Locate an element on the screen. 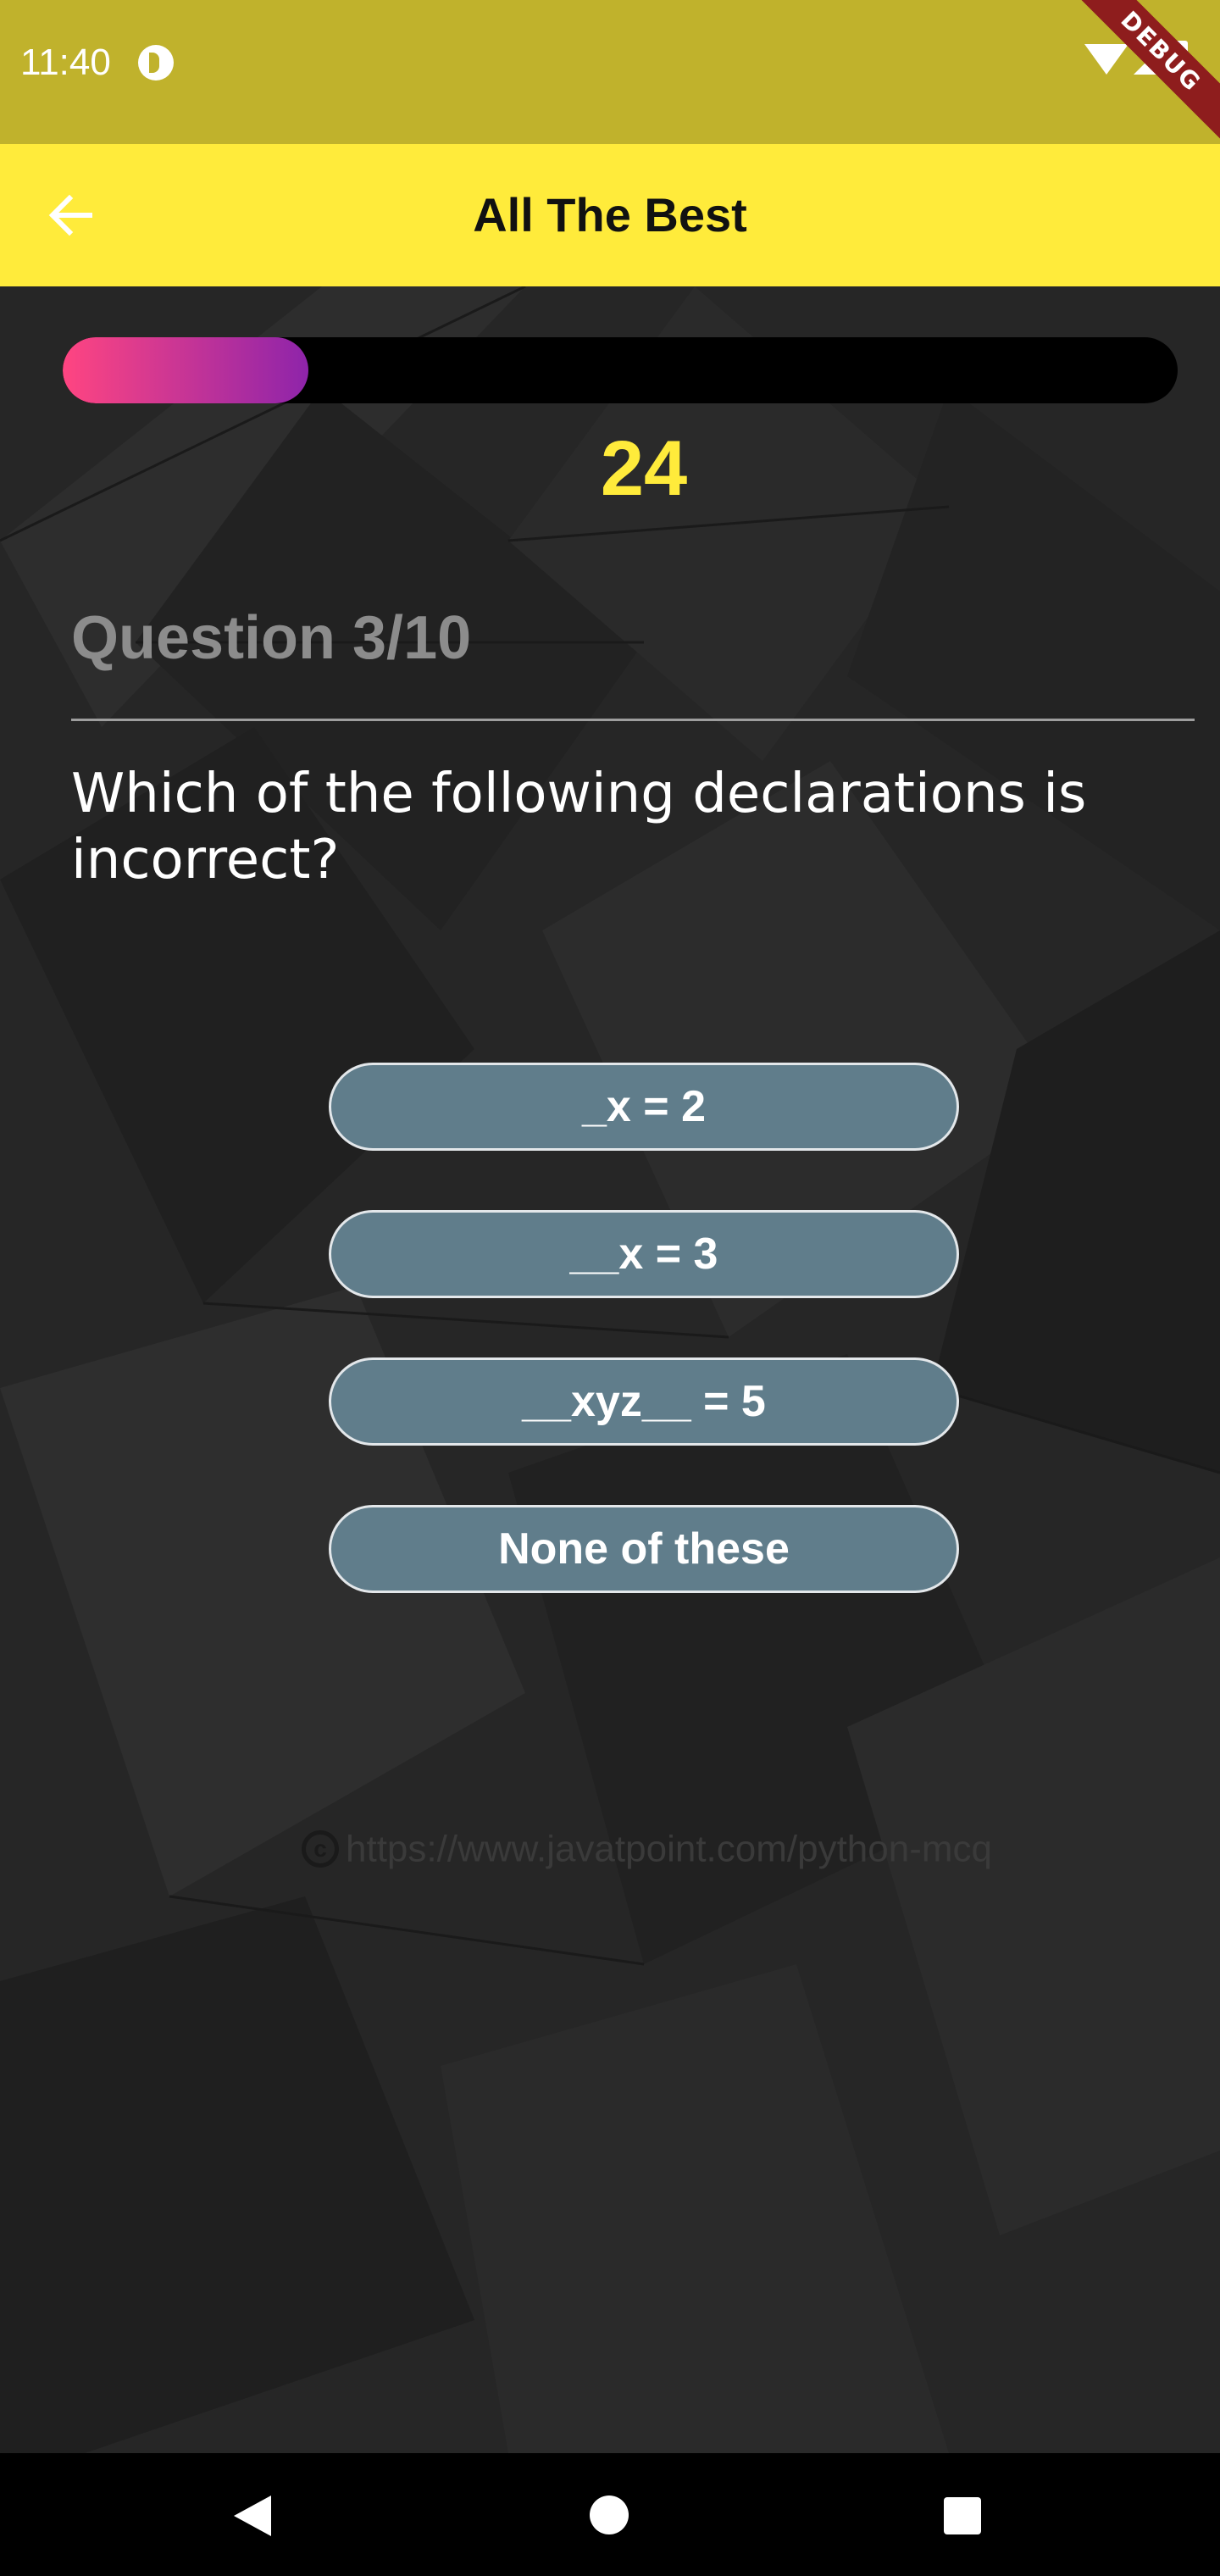  back-button is located at coordinates (71, 215).